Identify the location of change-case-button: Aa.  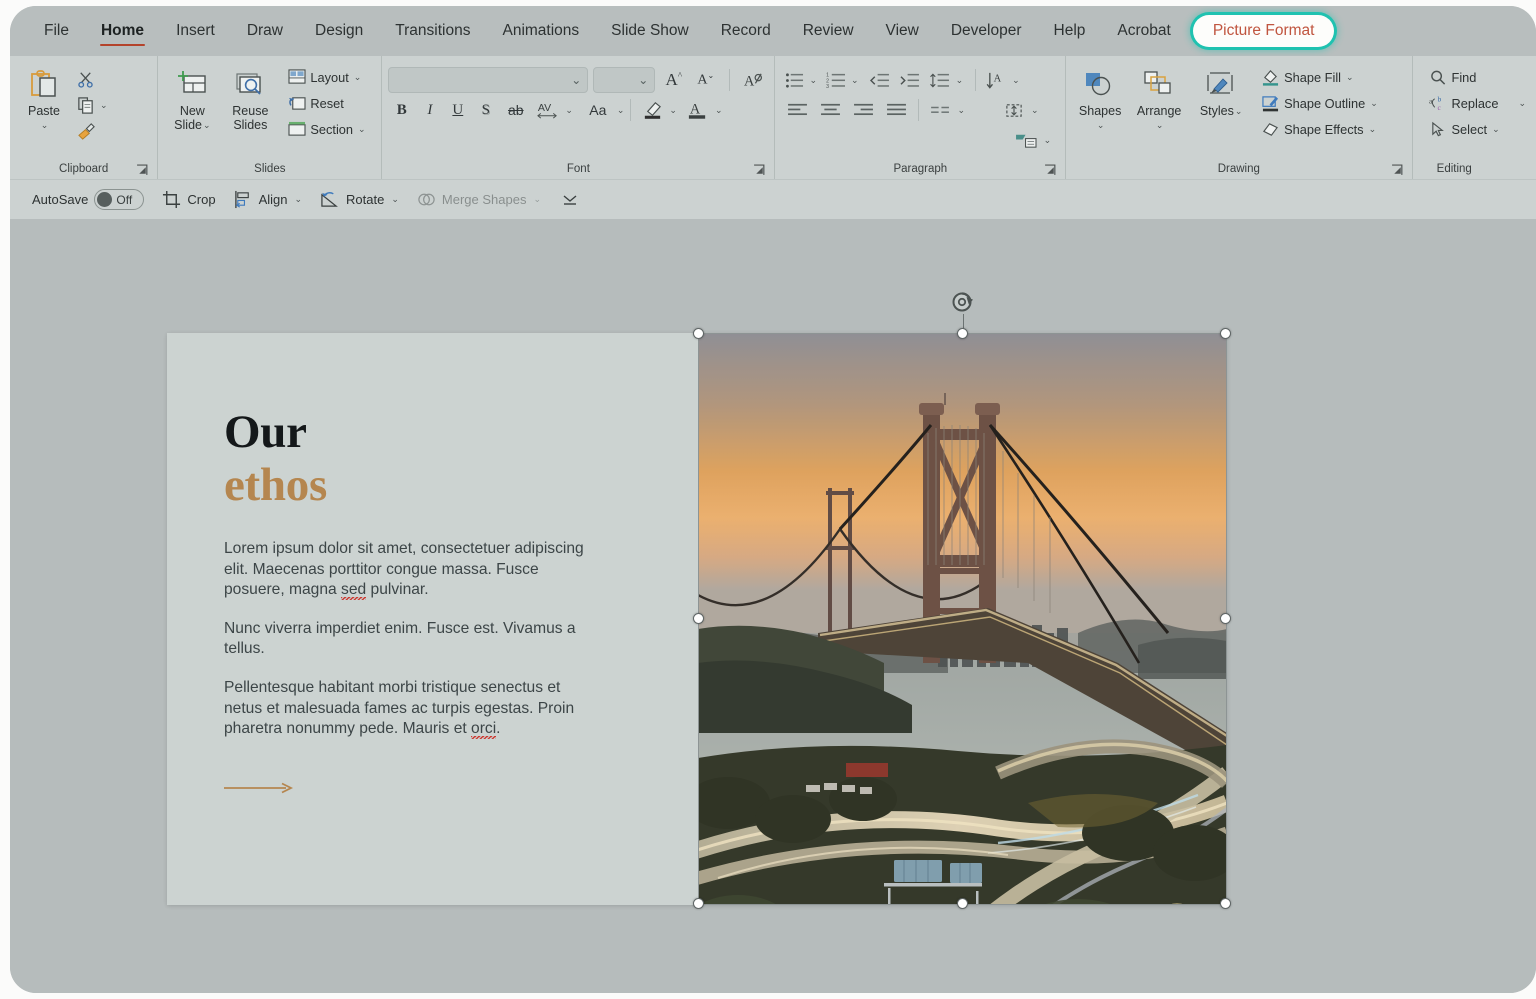
(598, 110).